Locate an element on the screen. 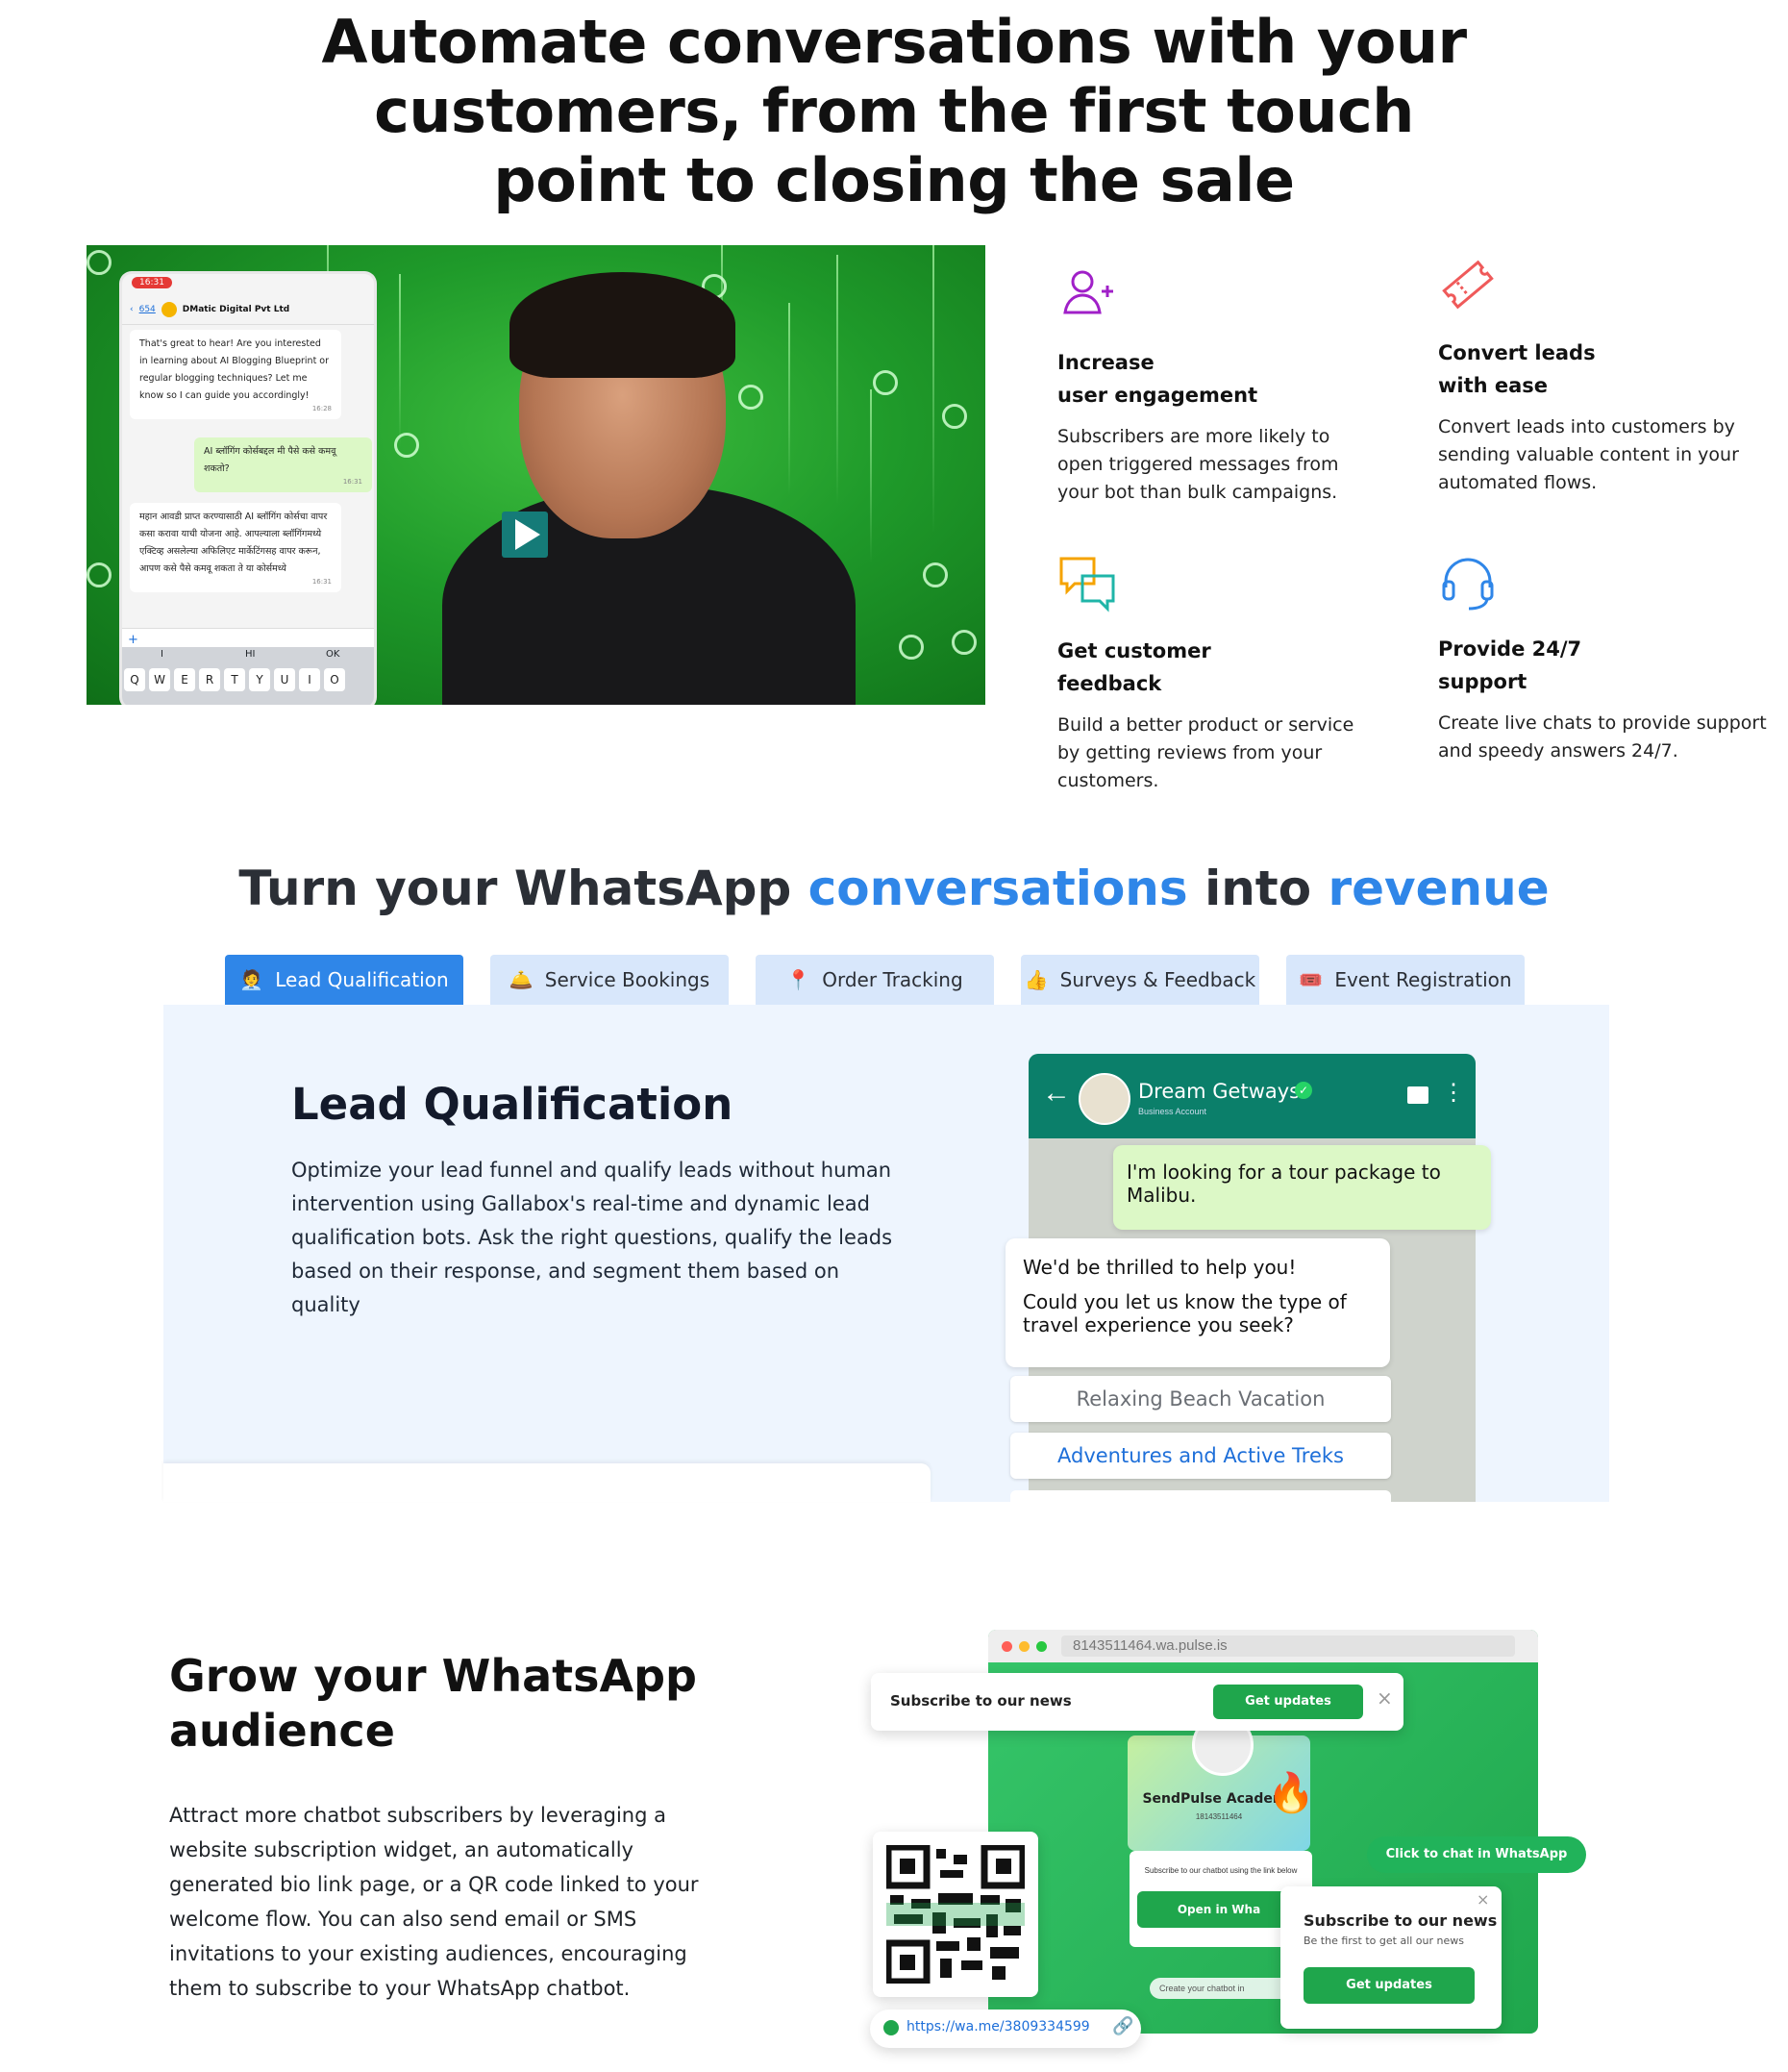 Image resolution: width=1788 pixels, height=2072 pixels. tab-order-tracking: 📍 Order Tracking is located at coordinates (875, 980).